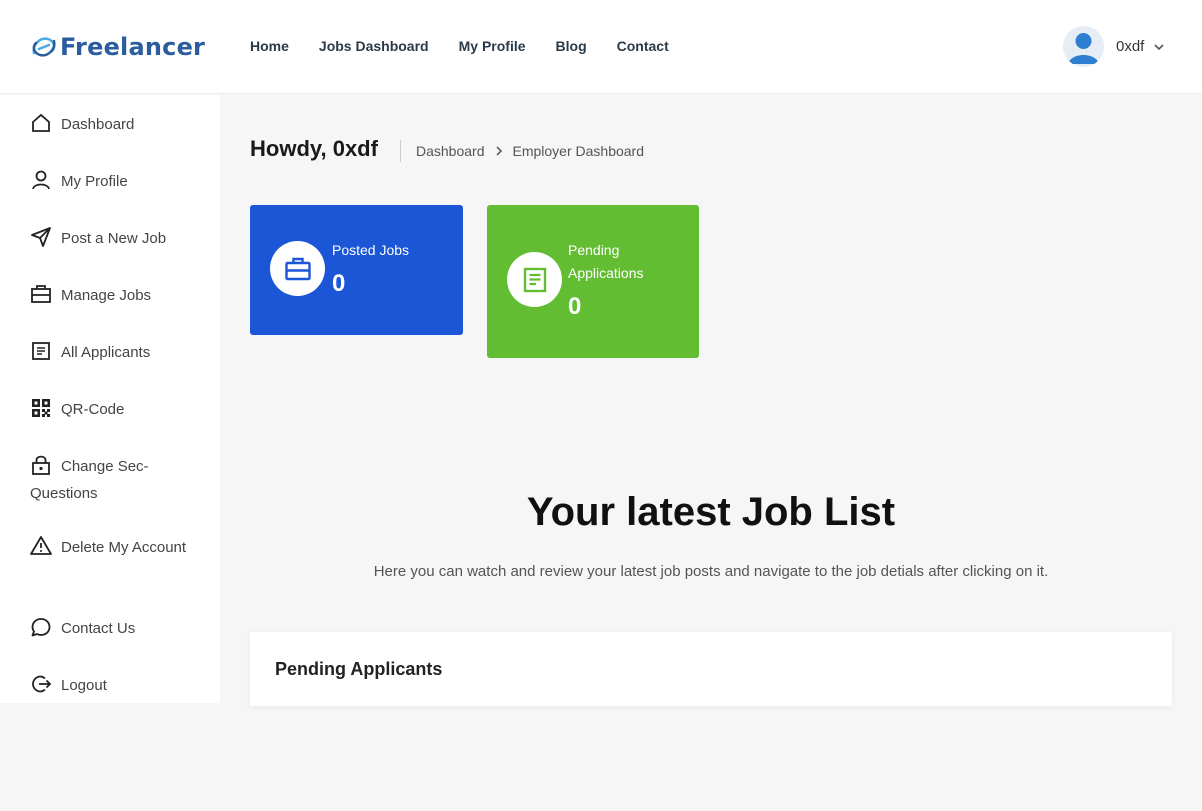 The height and width of the screenshot is (811, 1202). What do you see at coordinates (492, 46) in the screenshot?
I see `nav-my-profile: My Profile` at bounding box center [492, 46].